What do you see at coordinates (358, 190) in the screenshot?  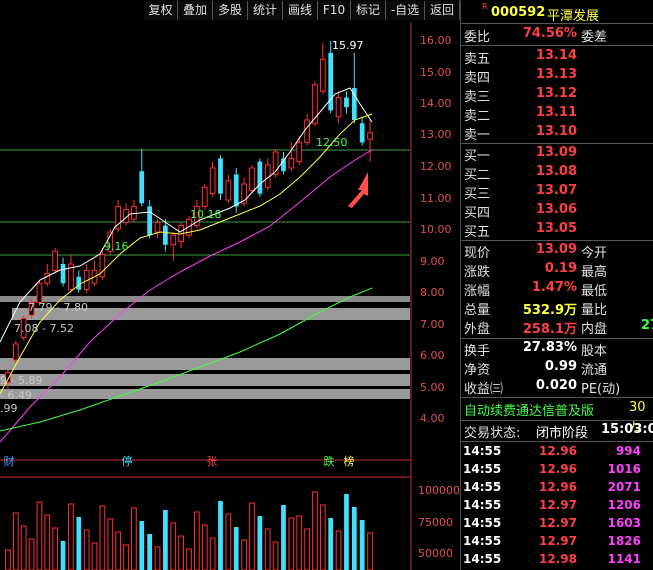 I see `annotation-arrow` at bounding box center [358, 190].